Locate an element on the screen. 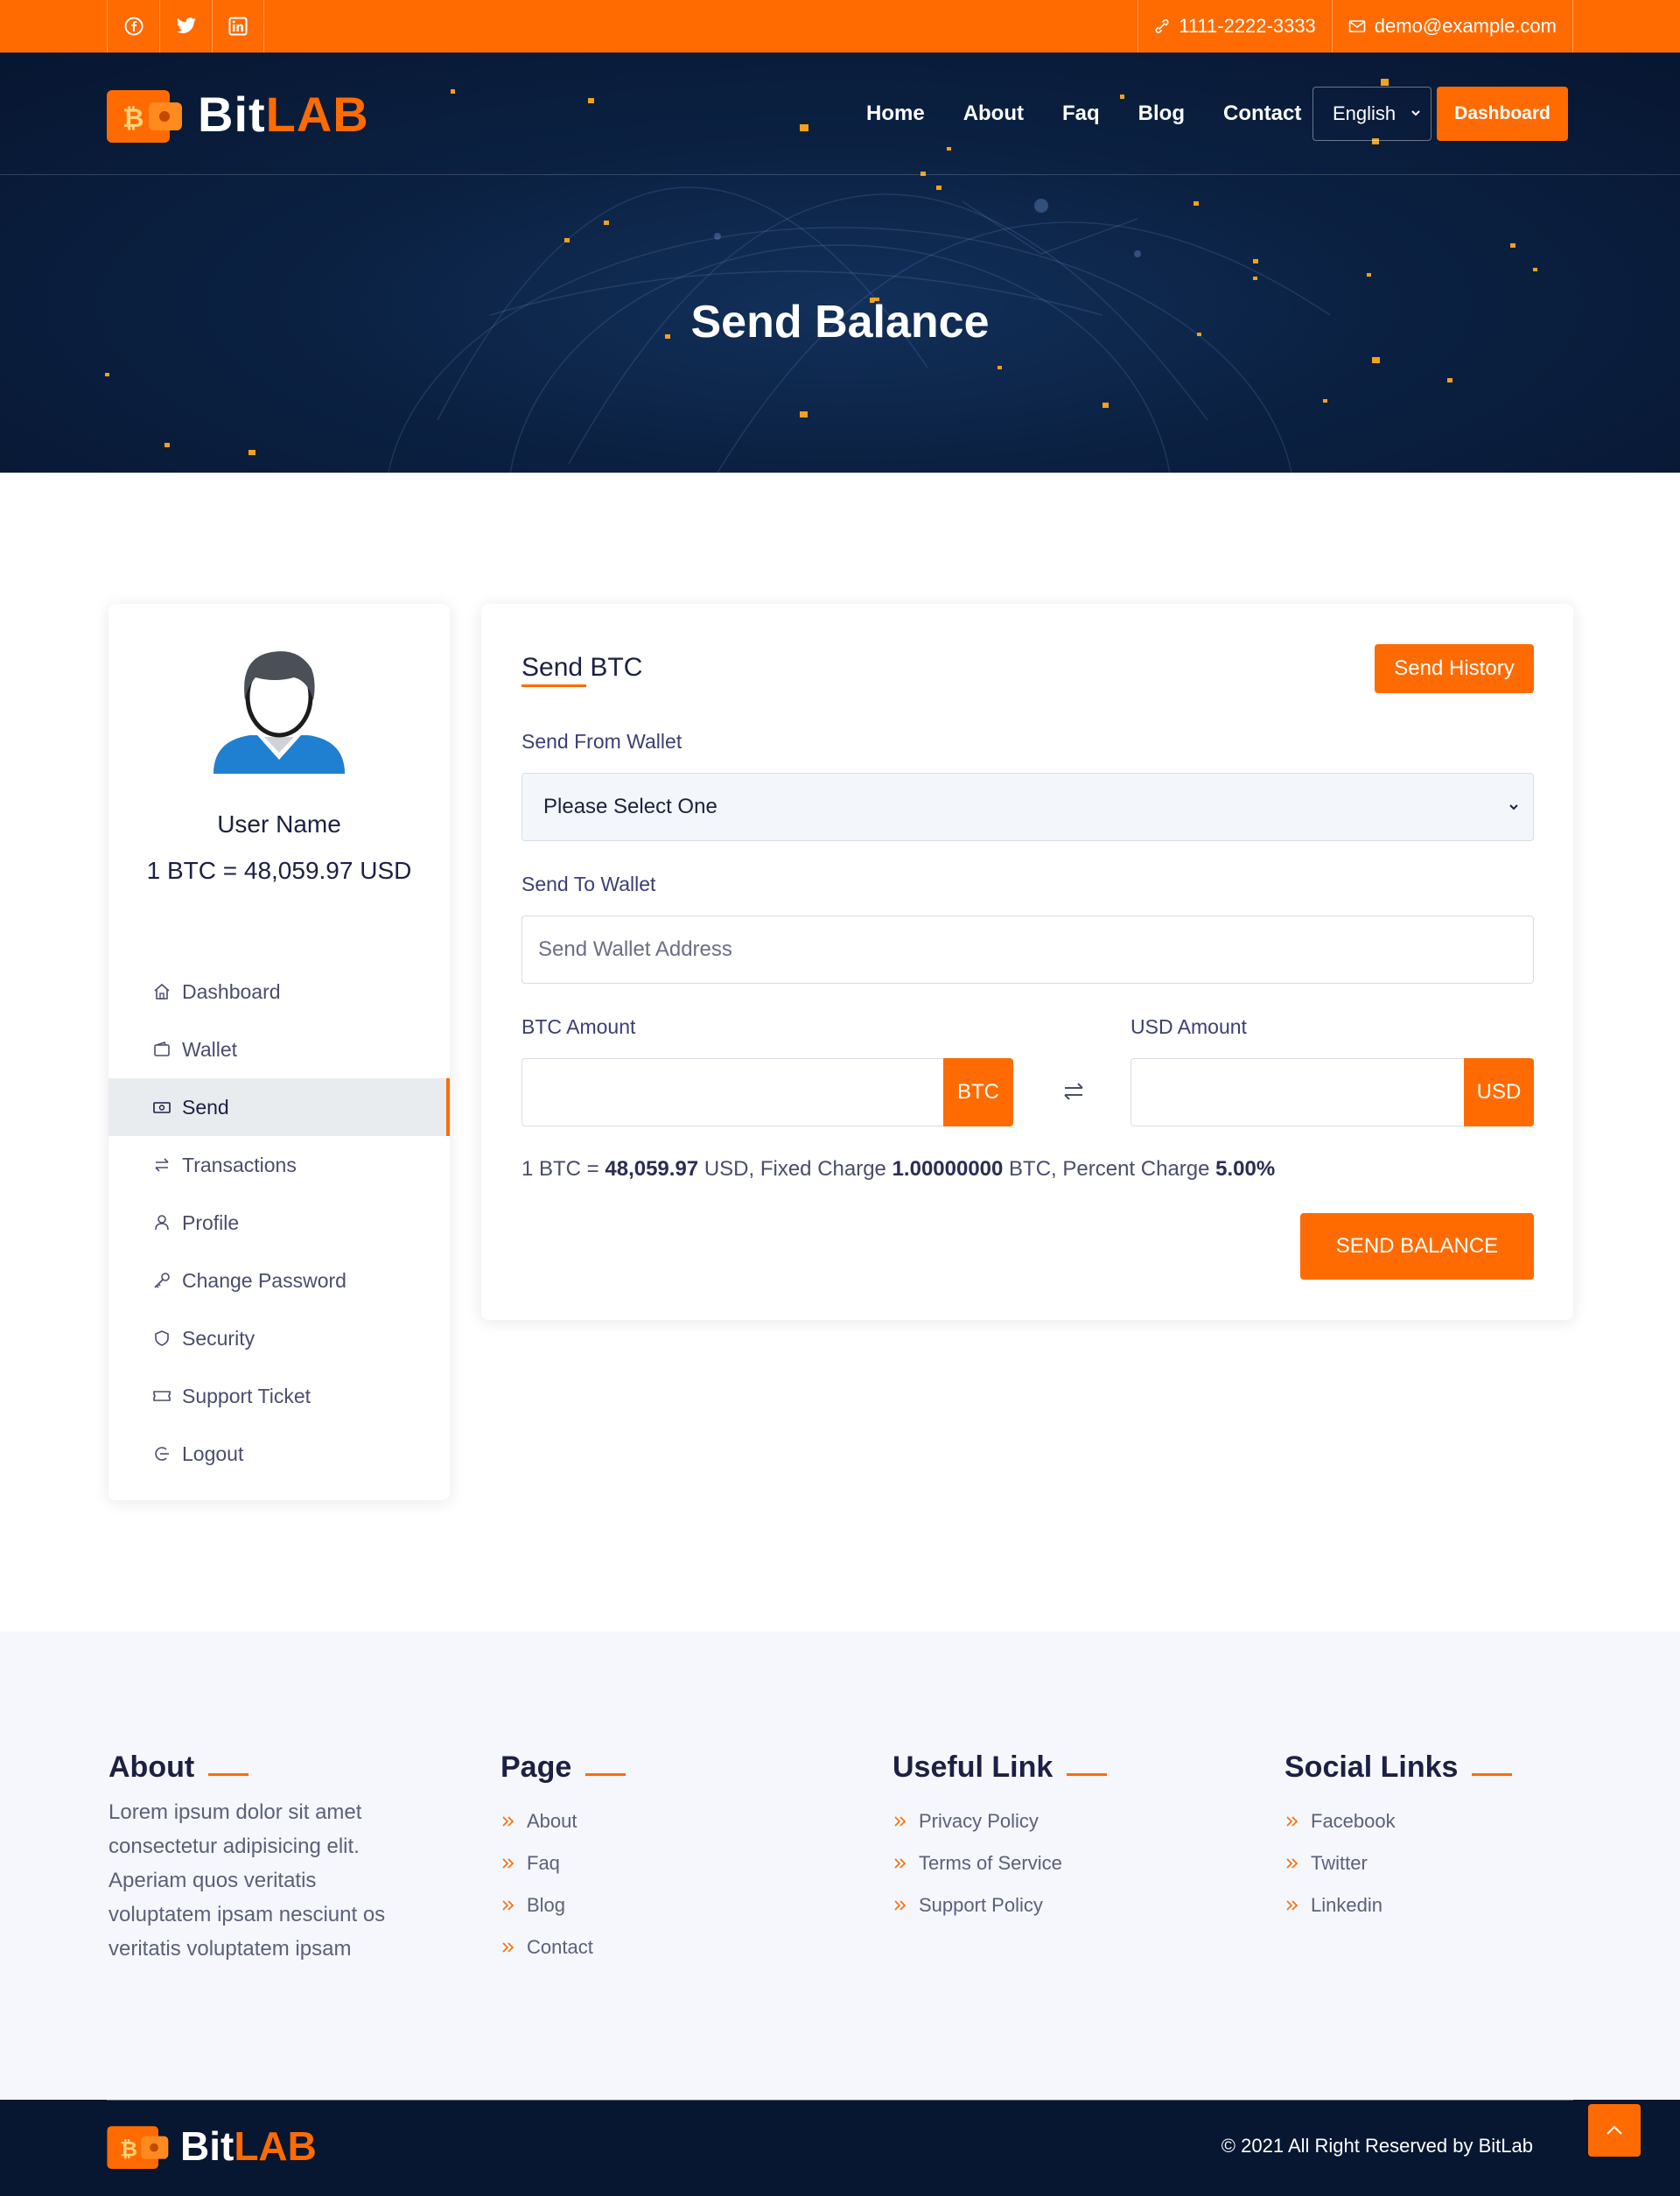 The height and width of the screenshot is (2196, 1680). nav-about: About is located at coordinates (993, 114).